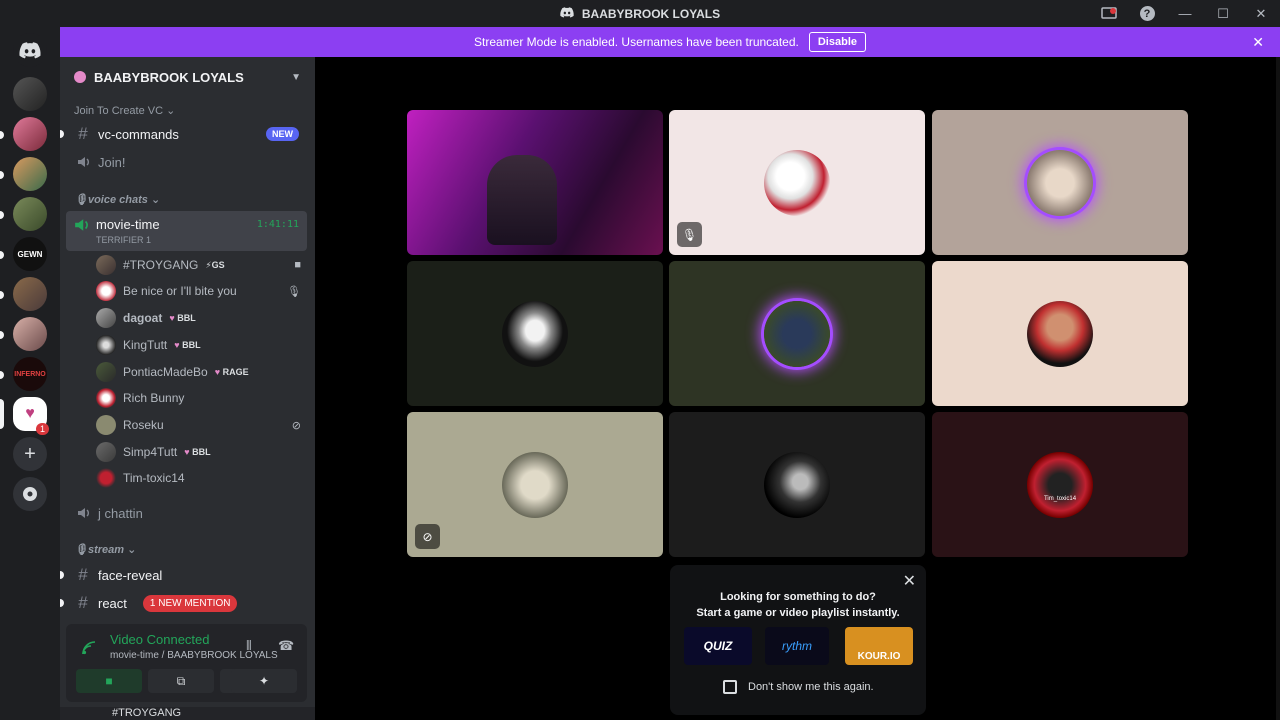 The width and height of the screenshot is (1280, 720). What do you see at coordinates (651, 13) in the screenshot?
I see `window-title-text: BAABYBROOK LOYALS` at bounding box center [651, 13].